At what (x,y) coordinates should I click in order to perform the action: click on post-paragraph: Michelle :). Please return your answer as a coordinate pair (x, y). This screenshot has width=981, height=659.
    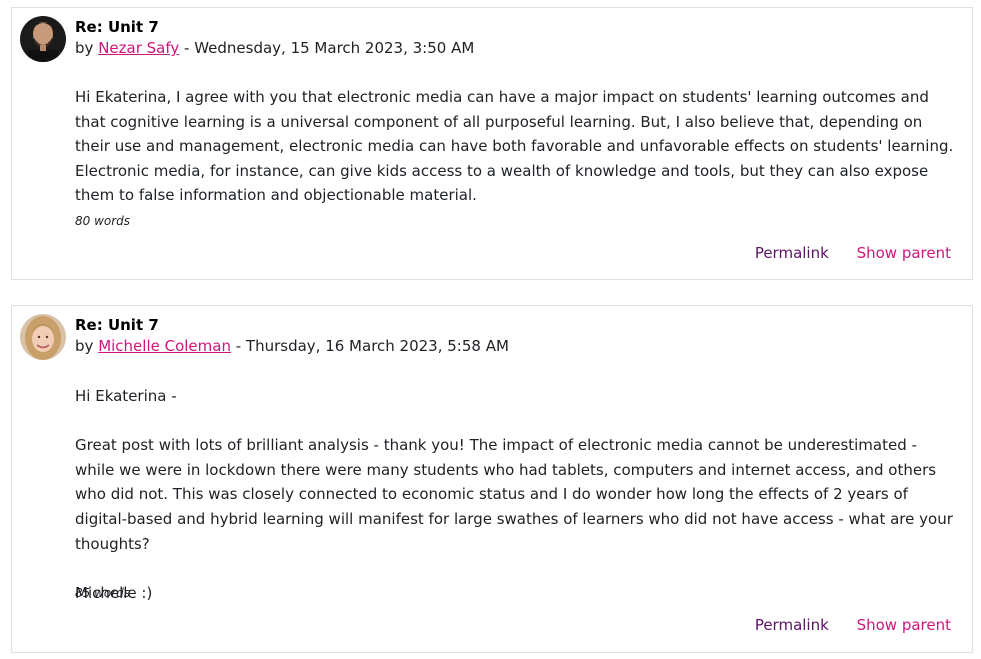
    Looking at the image, I should click on (114, 592).